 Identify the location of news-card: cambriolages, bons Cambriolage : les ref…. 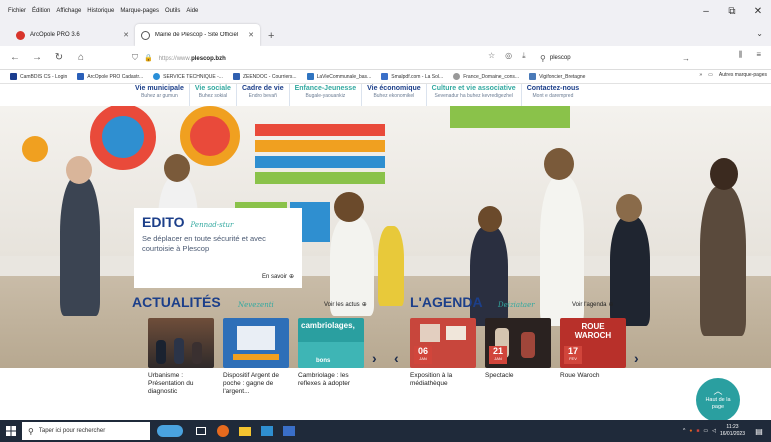
(331, 353).